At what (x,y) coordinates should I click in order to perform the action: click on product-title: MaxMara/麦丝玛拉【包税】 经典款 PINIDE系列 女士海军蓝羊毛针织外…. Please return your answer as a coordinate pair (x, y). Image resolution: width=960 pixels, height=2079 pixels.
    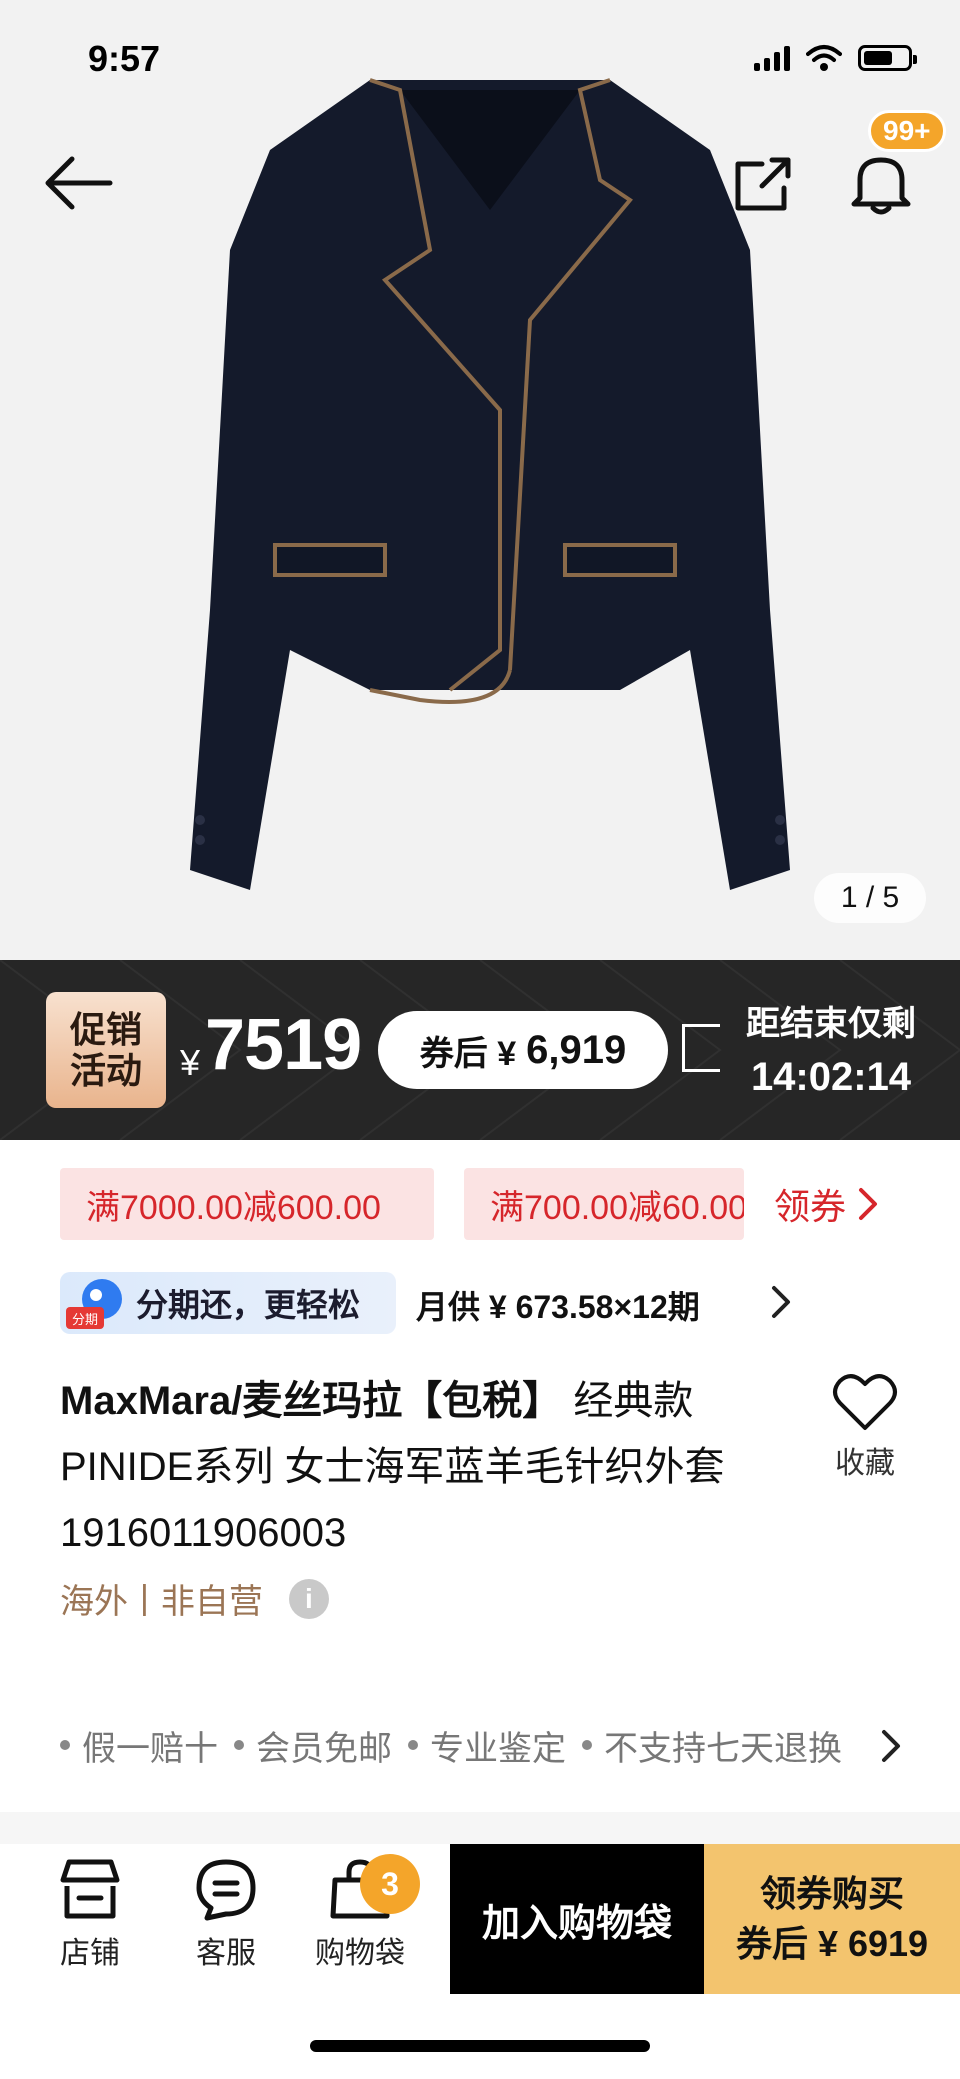
    Looking at the image, I should click on (410, 1467).